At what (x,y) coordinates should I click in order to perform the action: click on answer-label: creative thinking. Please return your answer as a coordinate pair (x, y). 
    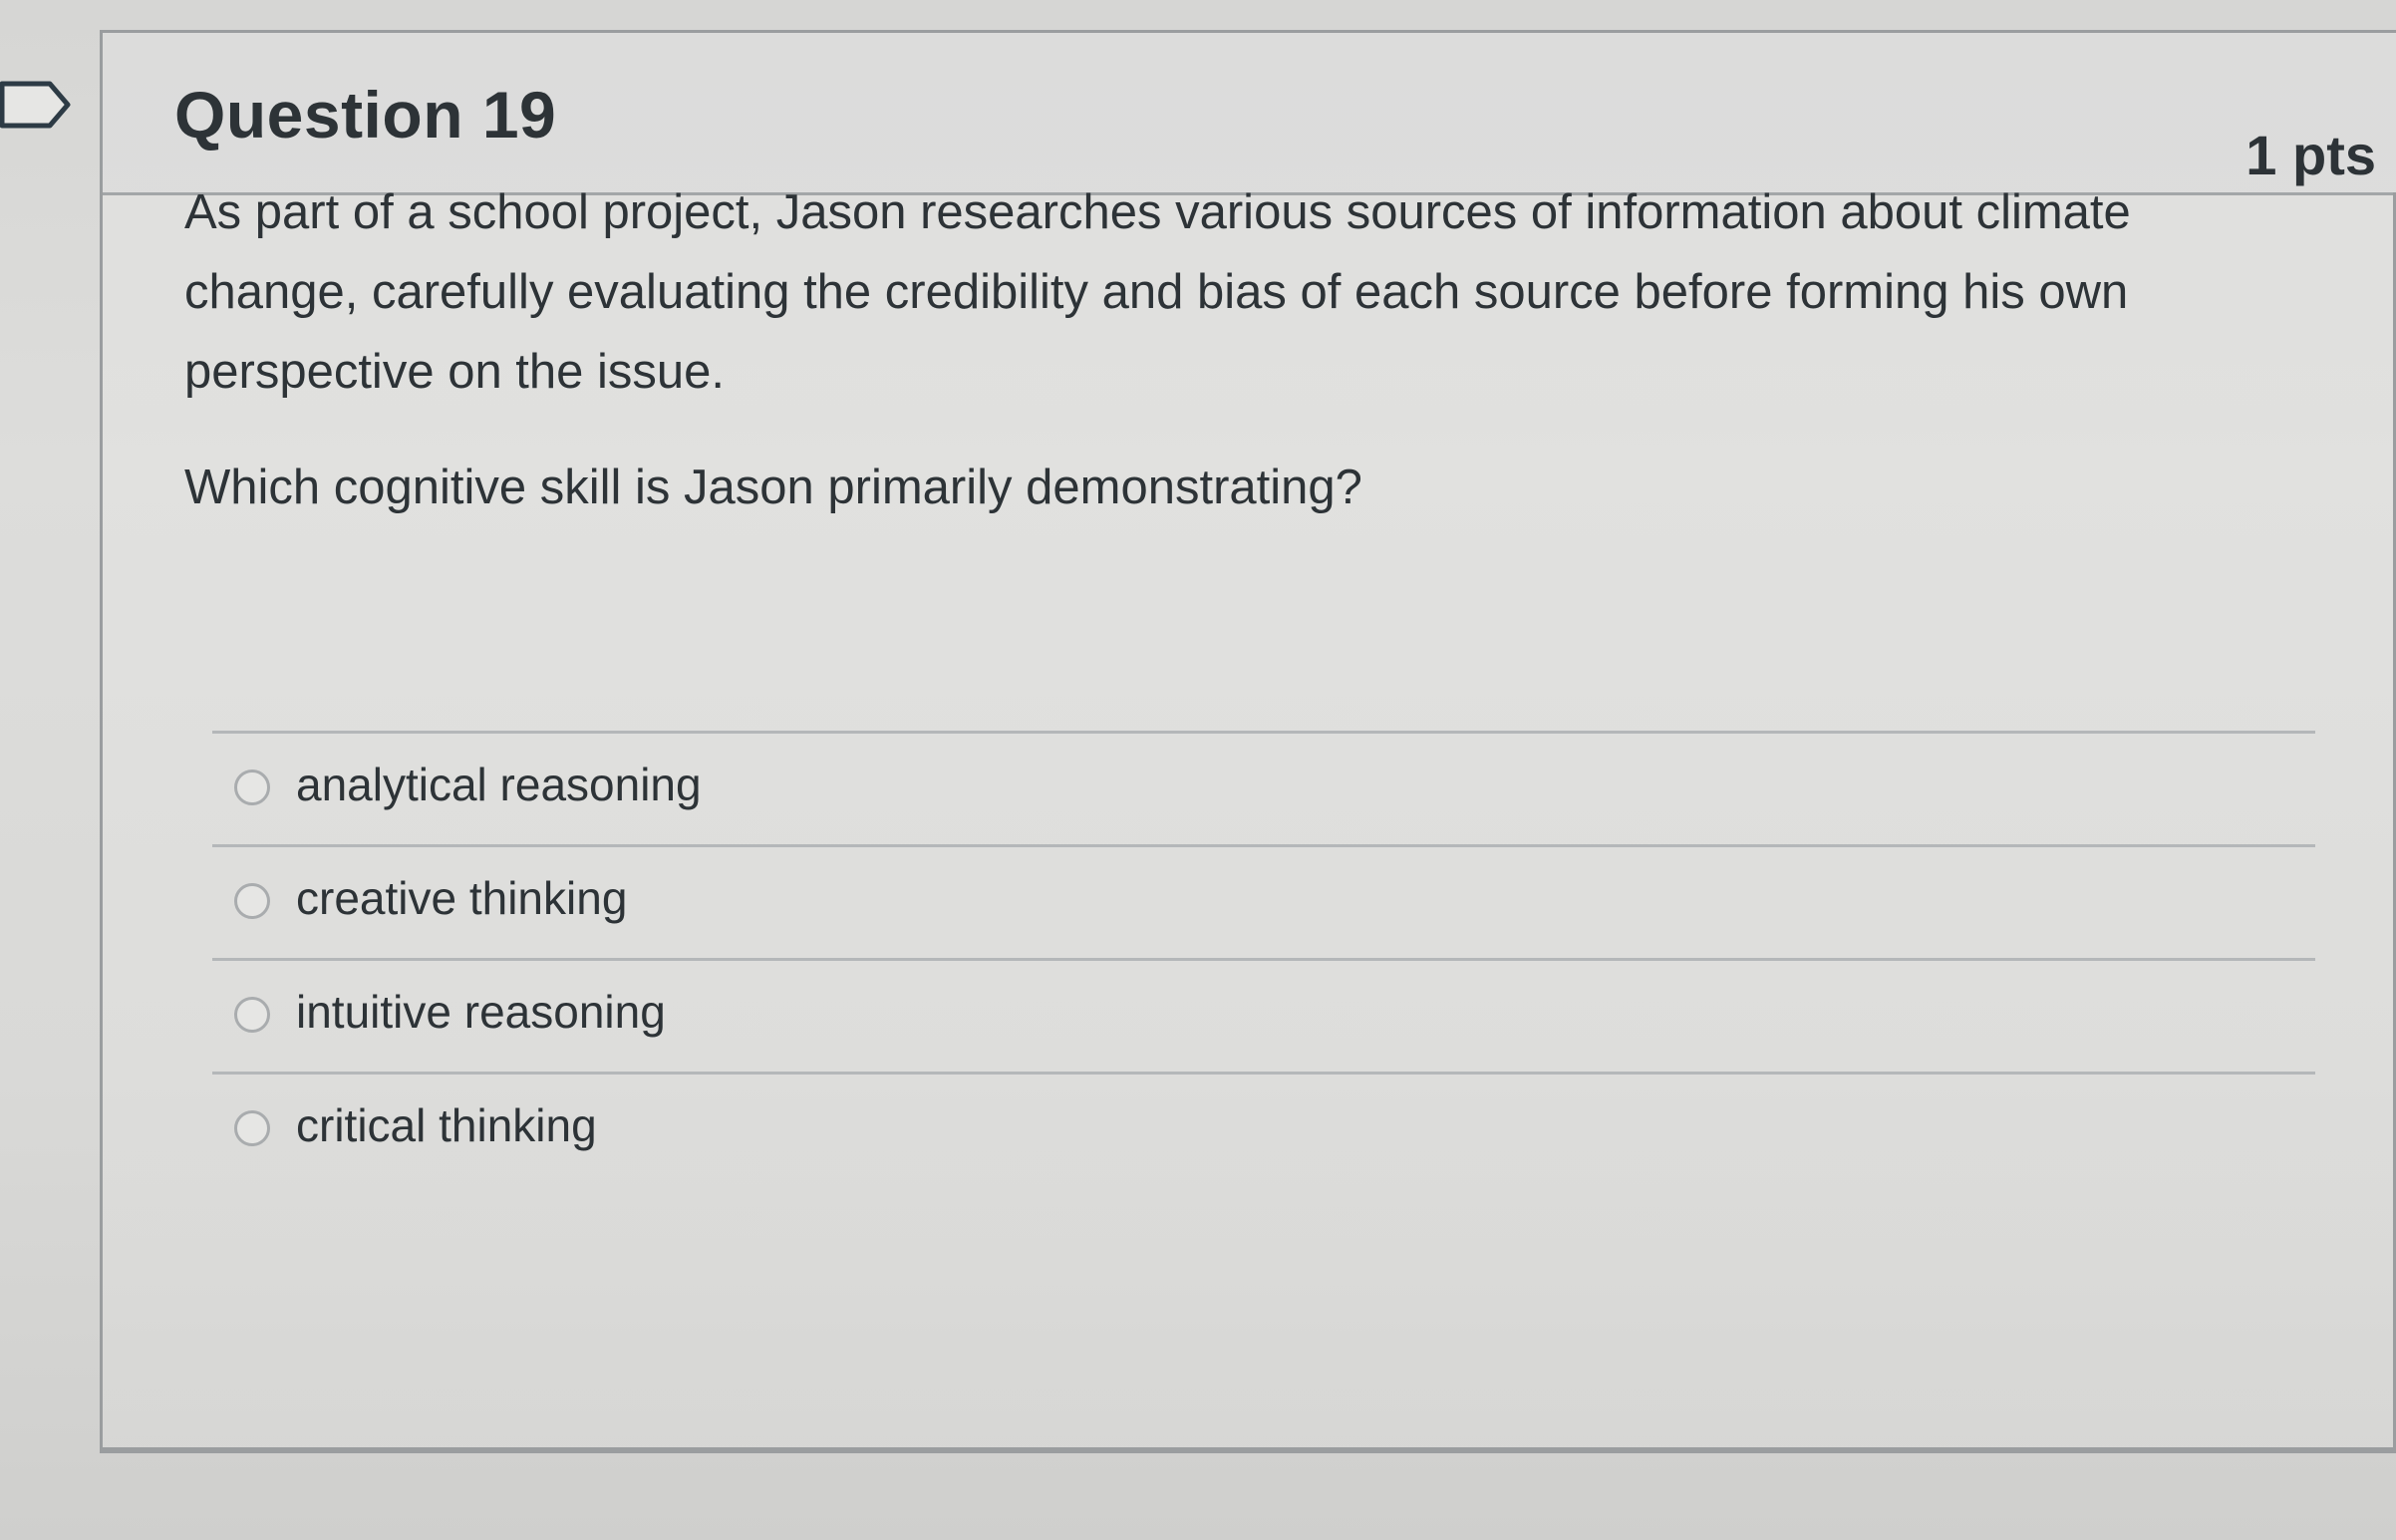
    Looking at the image, I should click on (461, 898).